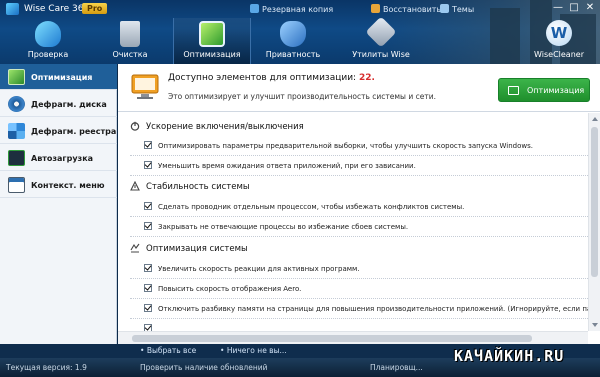 This screenshot has height=377, width=600. What do you see at coordinates (168, 350) in the screenshot?
I see `select-all-link: • Выбрать все` at bounding box center [168, 350].